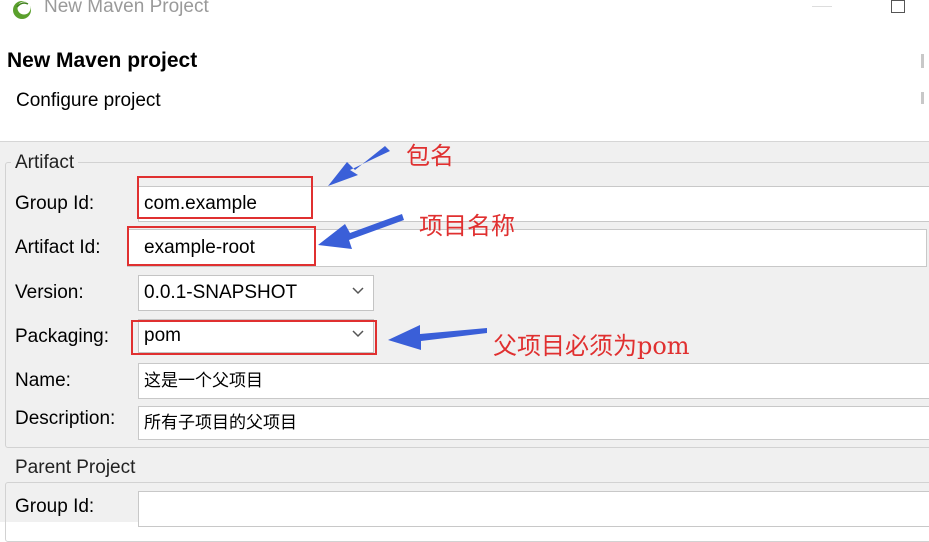 This screenshot has width=929, height=542. Describe the element at coordinates (45, 163) in the screenshot. I see `artifact-legend: Artifact` at that location.